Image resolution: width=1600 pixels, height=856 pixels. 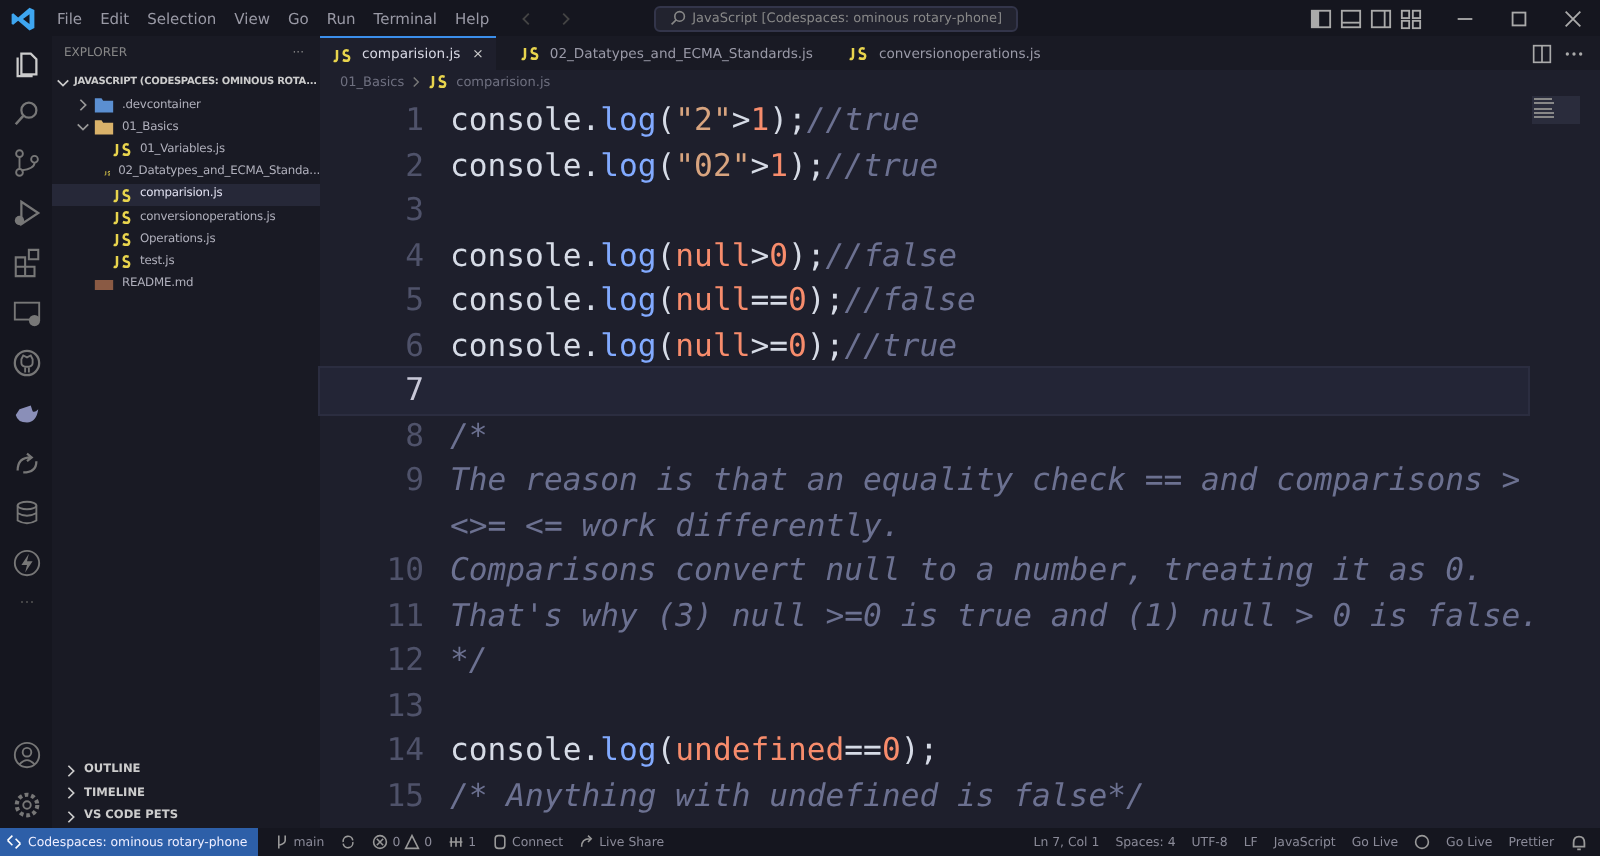 What do you see at coordinates (1579, 842) in the screenshot?
I see `notifications-icon` at bounding box center [1579, 842].